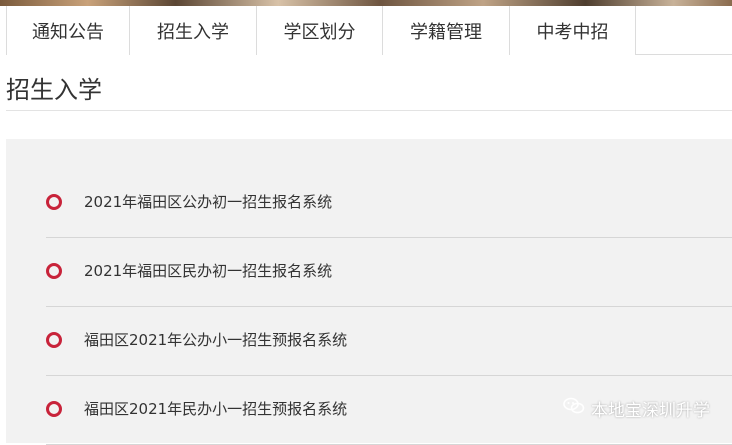  Describe the element at coordinates (215, 408) in the screenshot. I see `link-label: 福田区2021年民办小一招生预报名系统` at that location.